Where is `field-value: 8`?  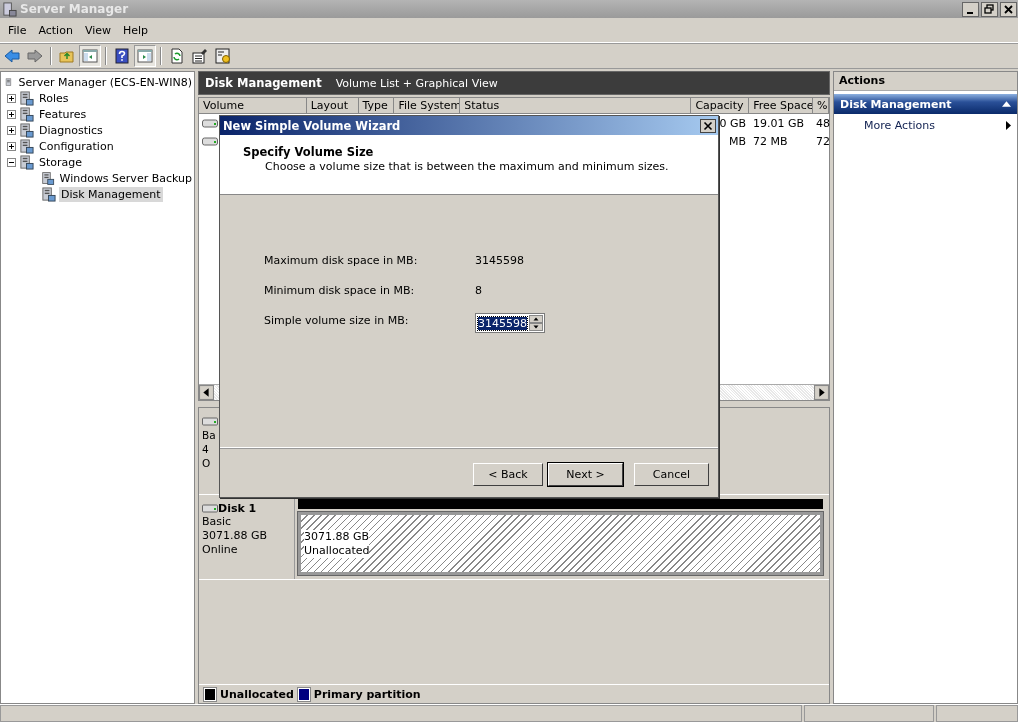 field-value: 8 is located at coordinates (478, 290).